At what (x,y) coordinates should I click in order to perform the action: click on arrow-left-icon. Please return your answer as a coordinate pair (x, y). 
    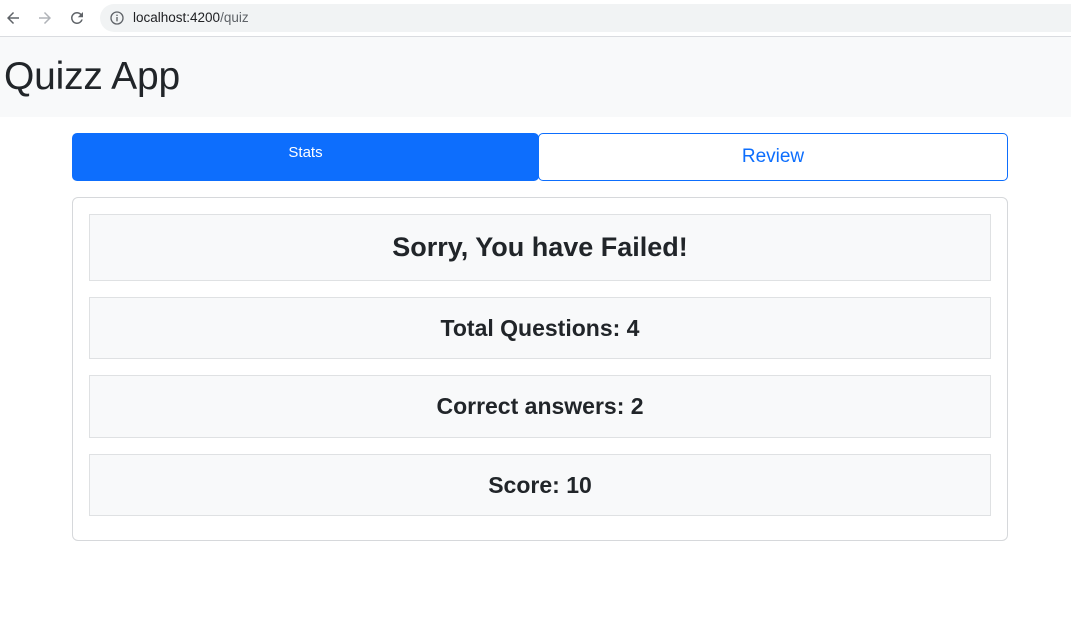
    Looking at the image, I should click on (13, 18).